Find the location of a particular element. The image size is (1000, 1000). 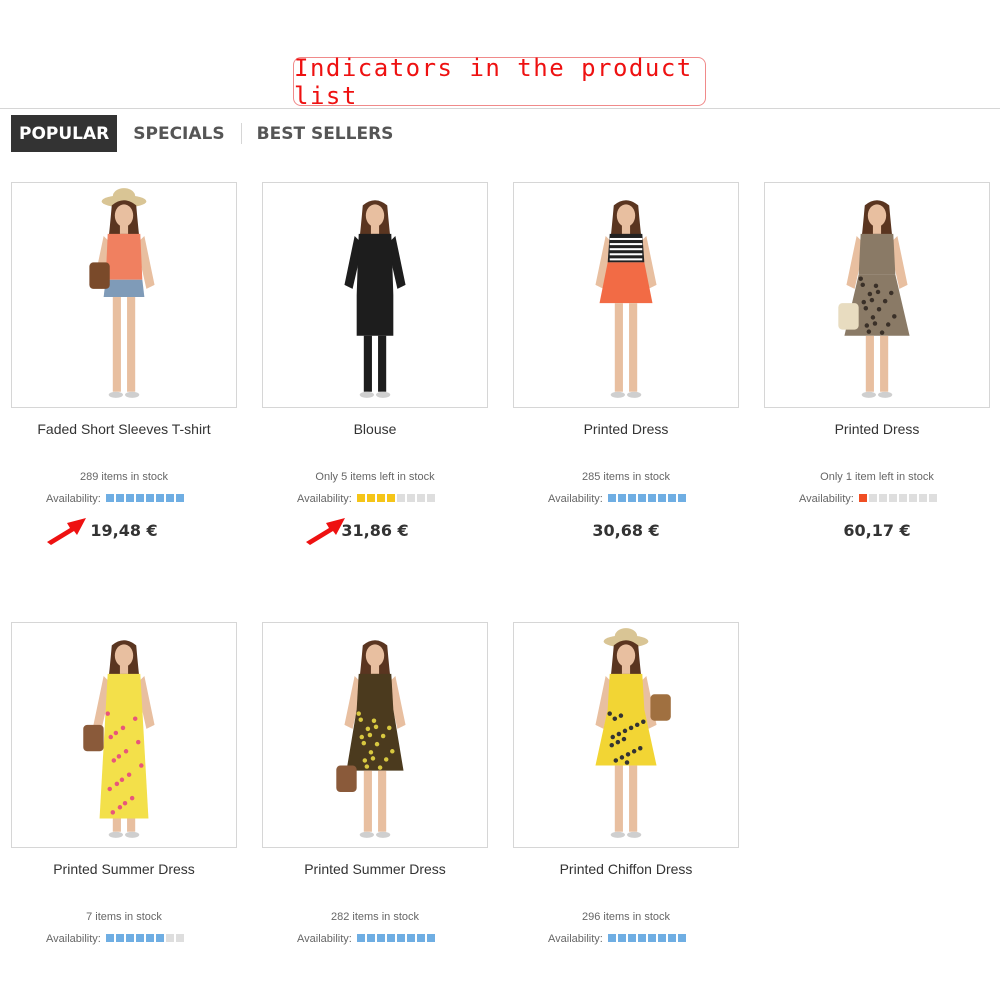

product-name: Faded Short Sleeves T-shirt is located at coordinates (124, 429).